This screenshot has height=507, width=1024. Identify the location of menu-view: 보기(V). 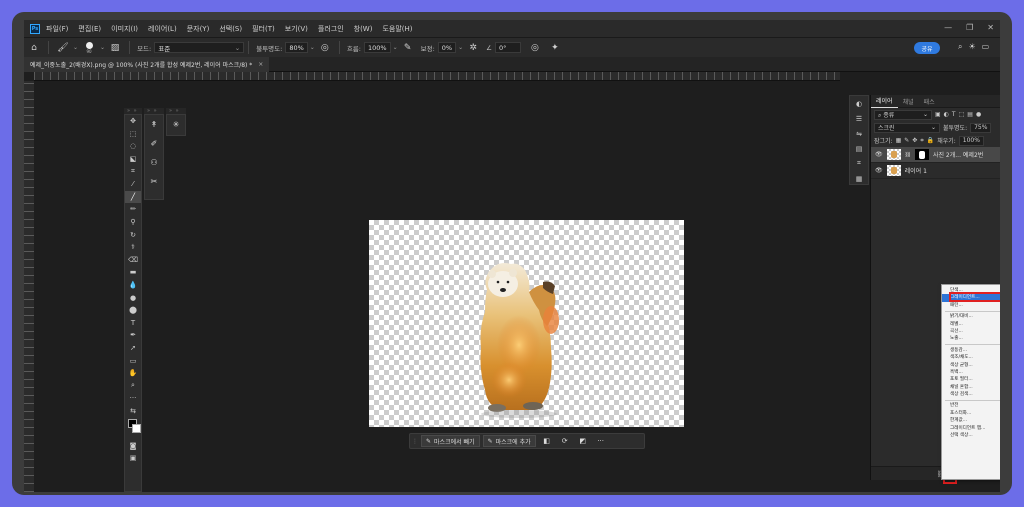
(296, 29).